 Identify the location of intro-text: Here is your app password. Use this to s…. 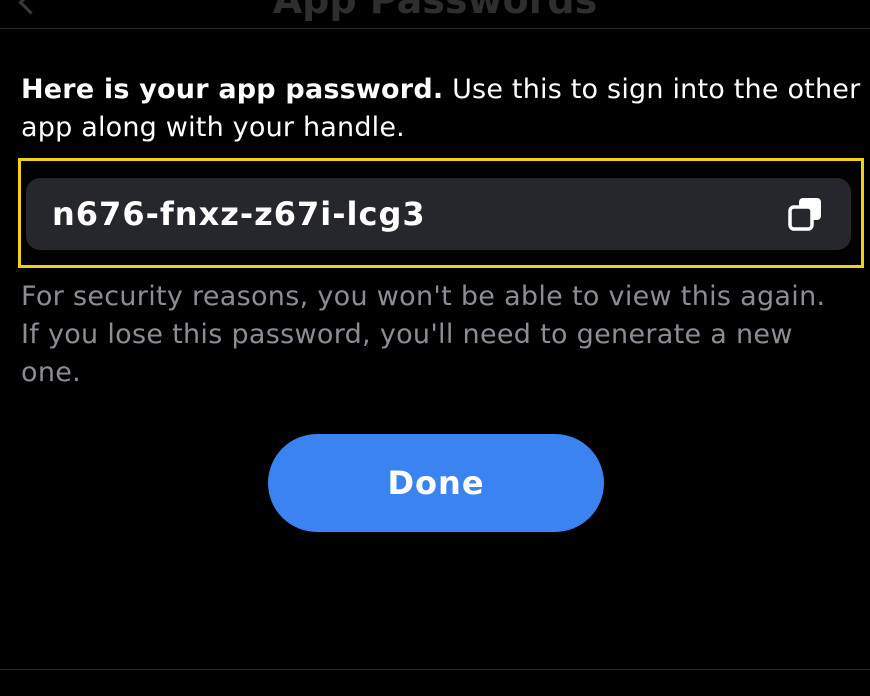
(441, 109).